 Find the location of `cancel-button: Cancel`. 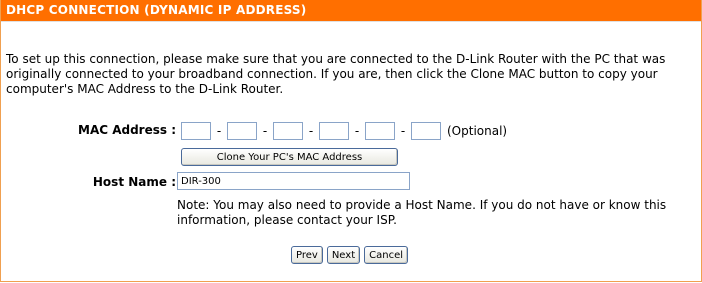

cancel-button: Cancel is located at coordinates (386, 255).